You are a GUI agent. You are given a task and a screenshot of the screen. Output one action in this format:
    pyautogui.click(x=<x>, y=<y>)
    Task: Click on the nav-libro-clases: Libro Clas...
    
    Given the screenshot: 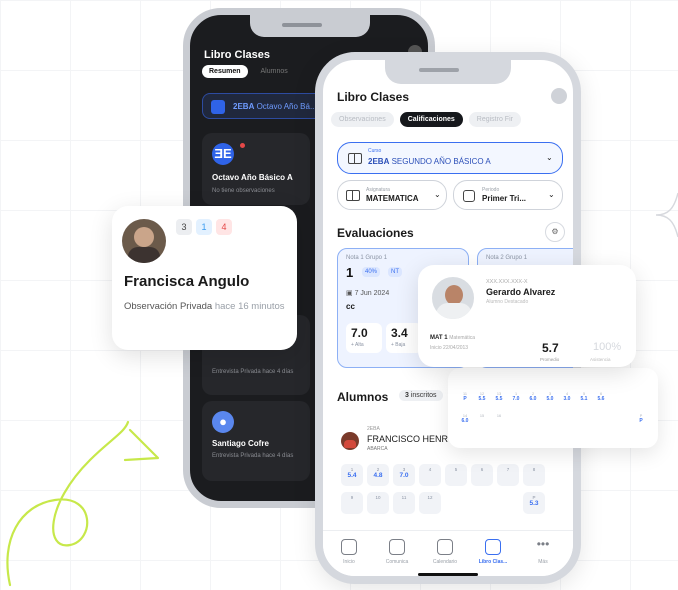 What is the action you would take?
    pyautogui.click(x=493, y=552)
    